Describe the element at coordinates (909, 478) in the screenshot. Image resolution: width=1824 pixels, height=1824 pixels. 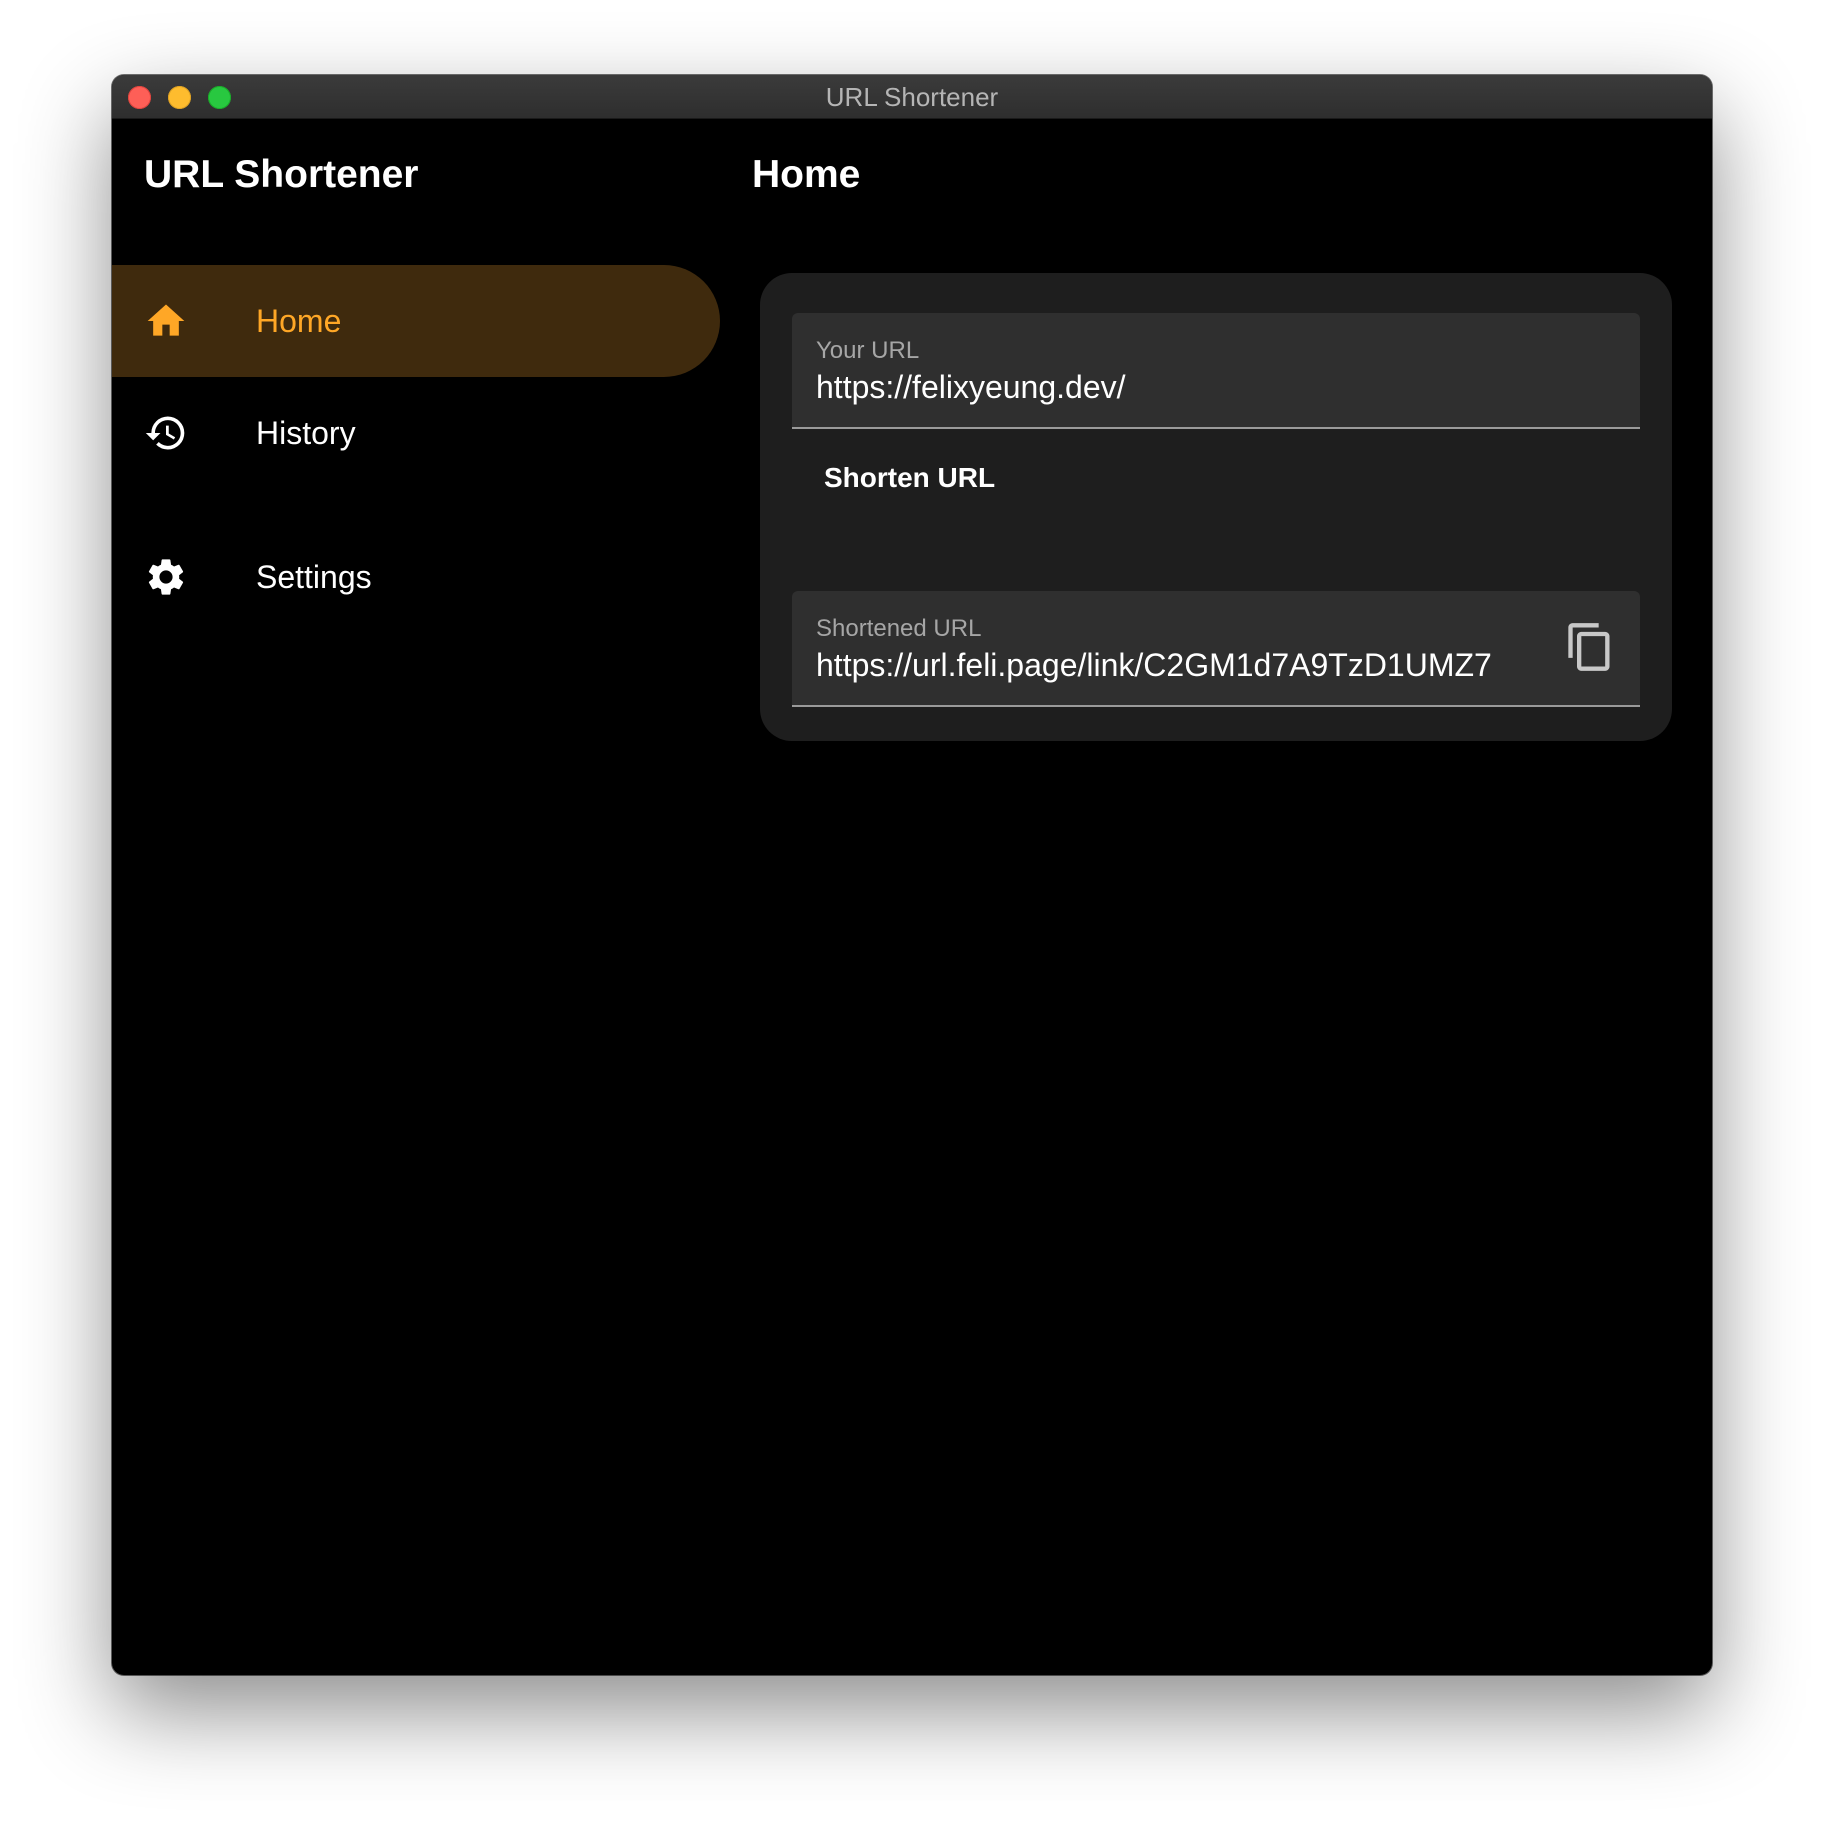
I see `shorten-url-button: Shorten URL` at that location.